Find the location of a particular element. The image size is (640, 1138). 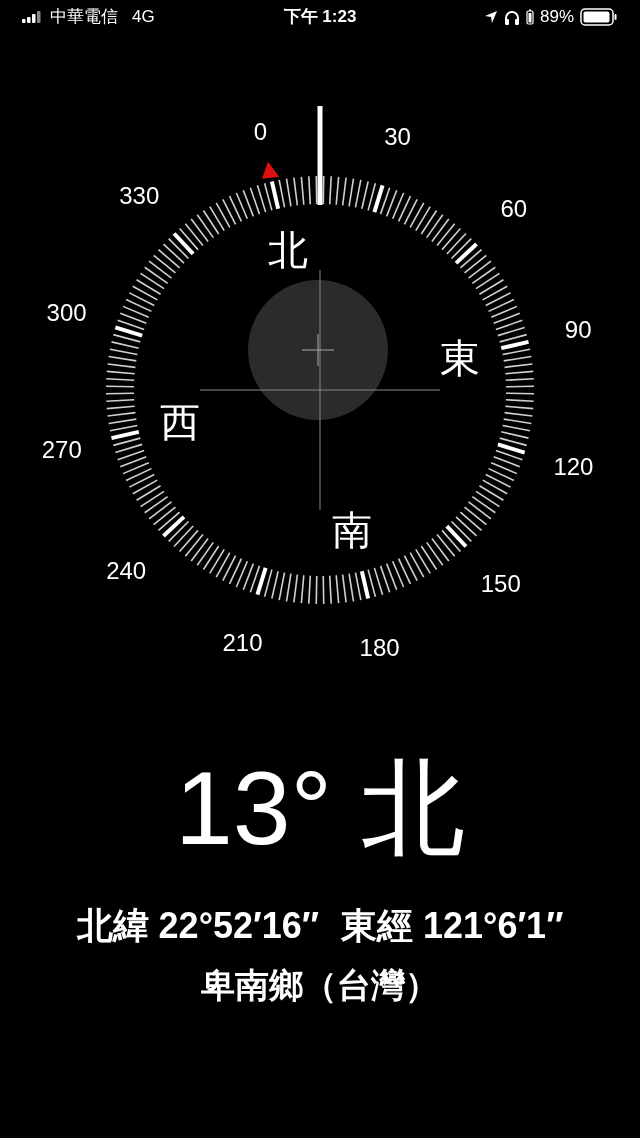

signal-icon is located at coordinates (32, 17).